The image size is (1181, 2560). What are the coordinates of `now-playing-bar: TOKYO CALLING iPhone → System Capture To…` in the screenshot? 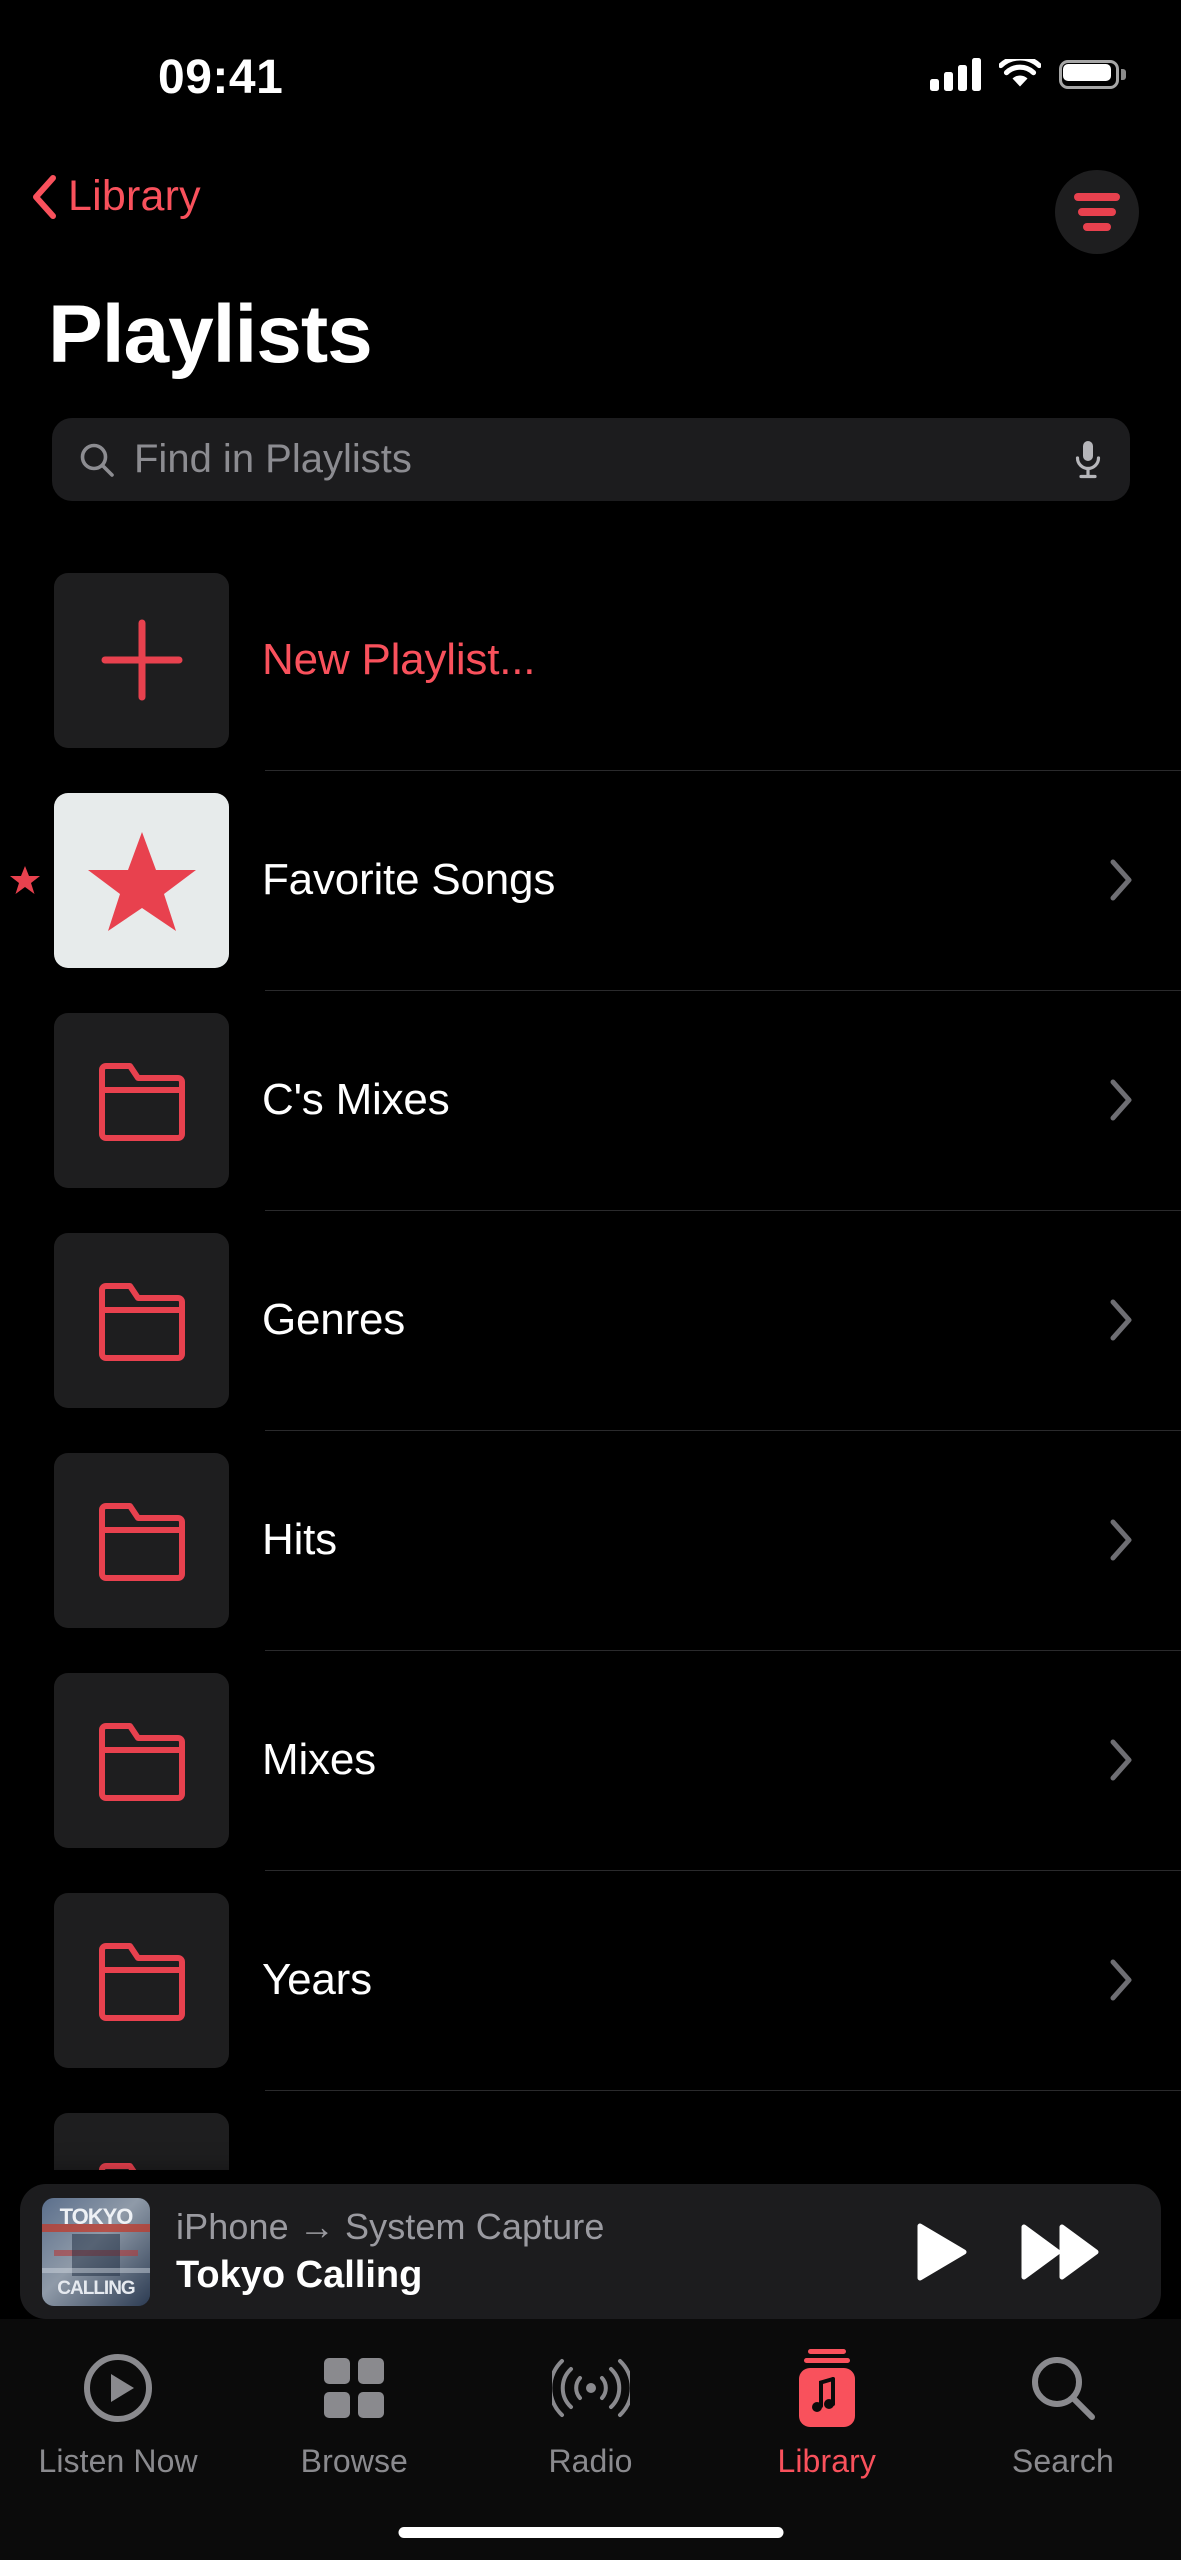 It's located at (590, 2251).